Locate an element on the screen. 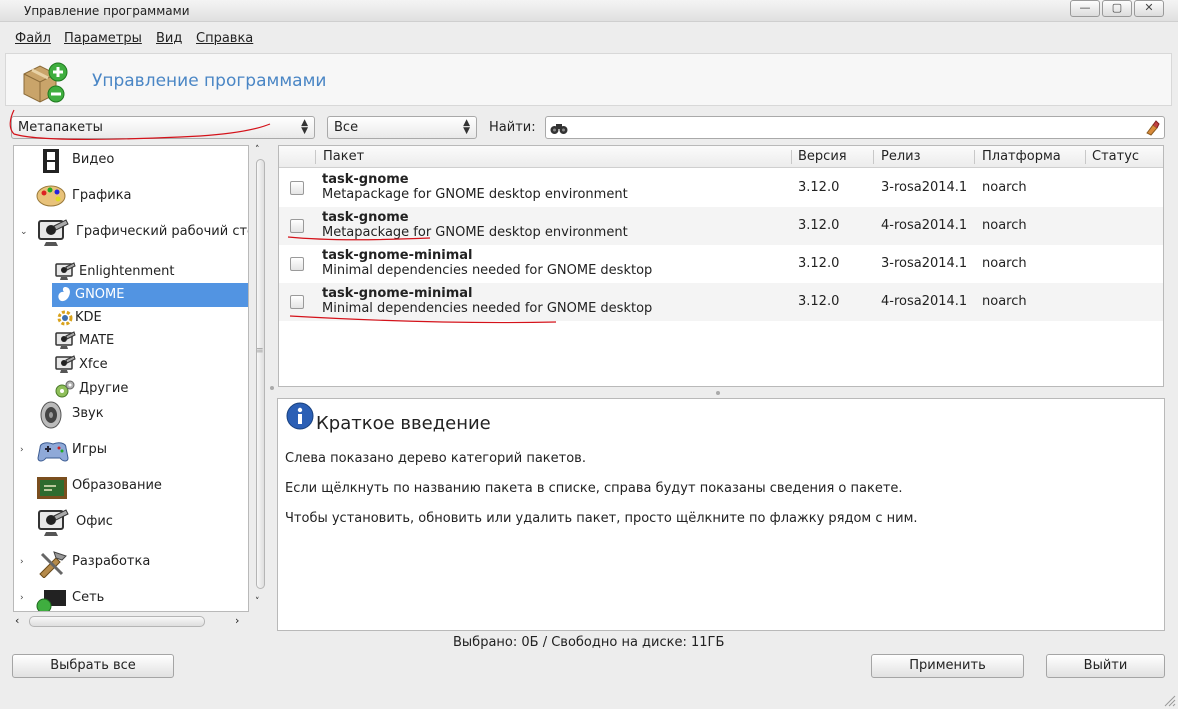 This screenshot has width=1178, height=709. tree-vertical-scrollbar: ˄ ˅ is located at coordinates (259, 378).